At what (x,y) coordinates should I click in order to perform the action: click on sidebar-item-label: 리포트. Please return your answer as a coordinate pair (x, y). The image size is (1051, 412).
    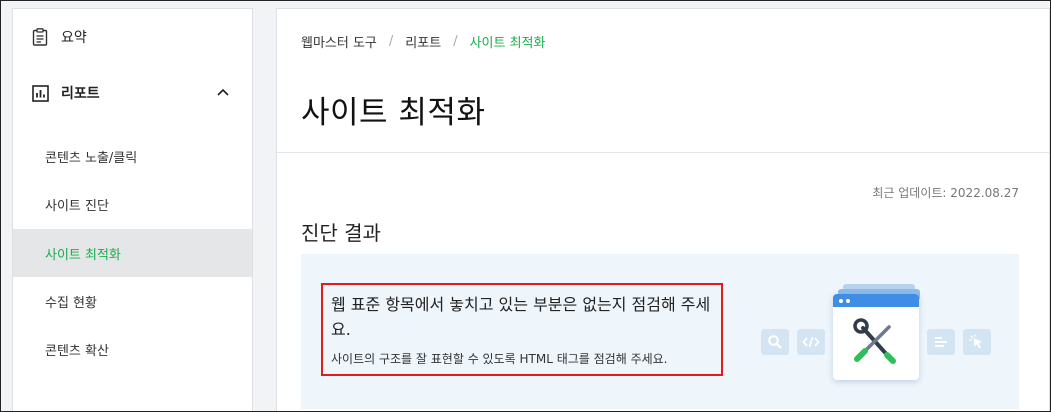
    Looking at the image, I should click on (80, 94).